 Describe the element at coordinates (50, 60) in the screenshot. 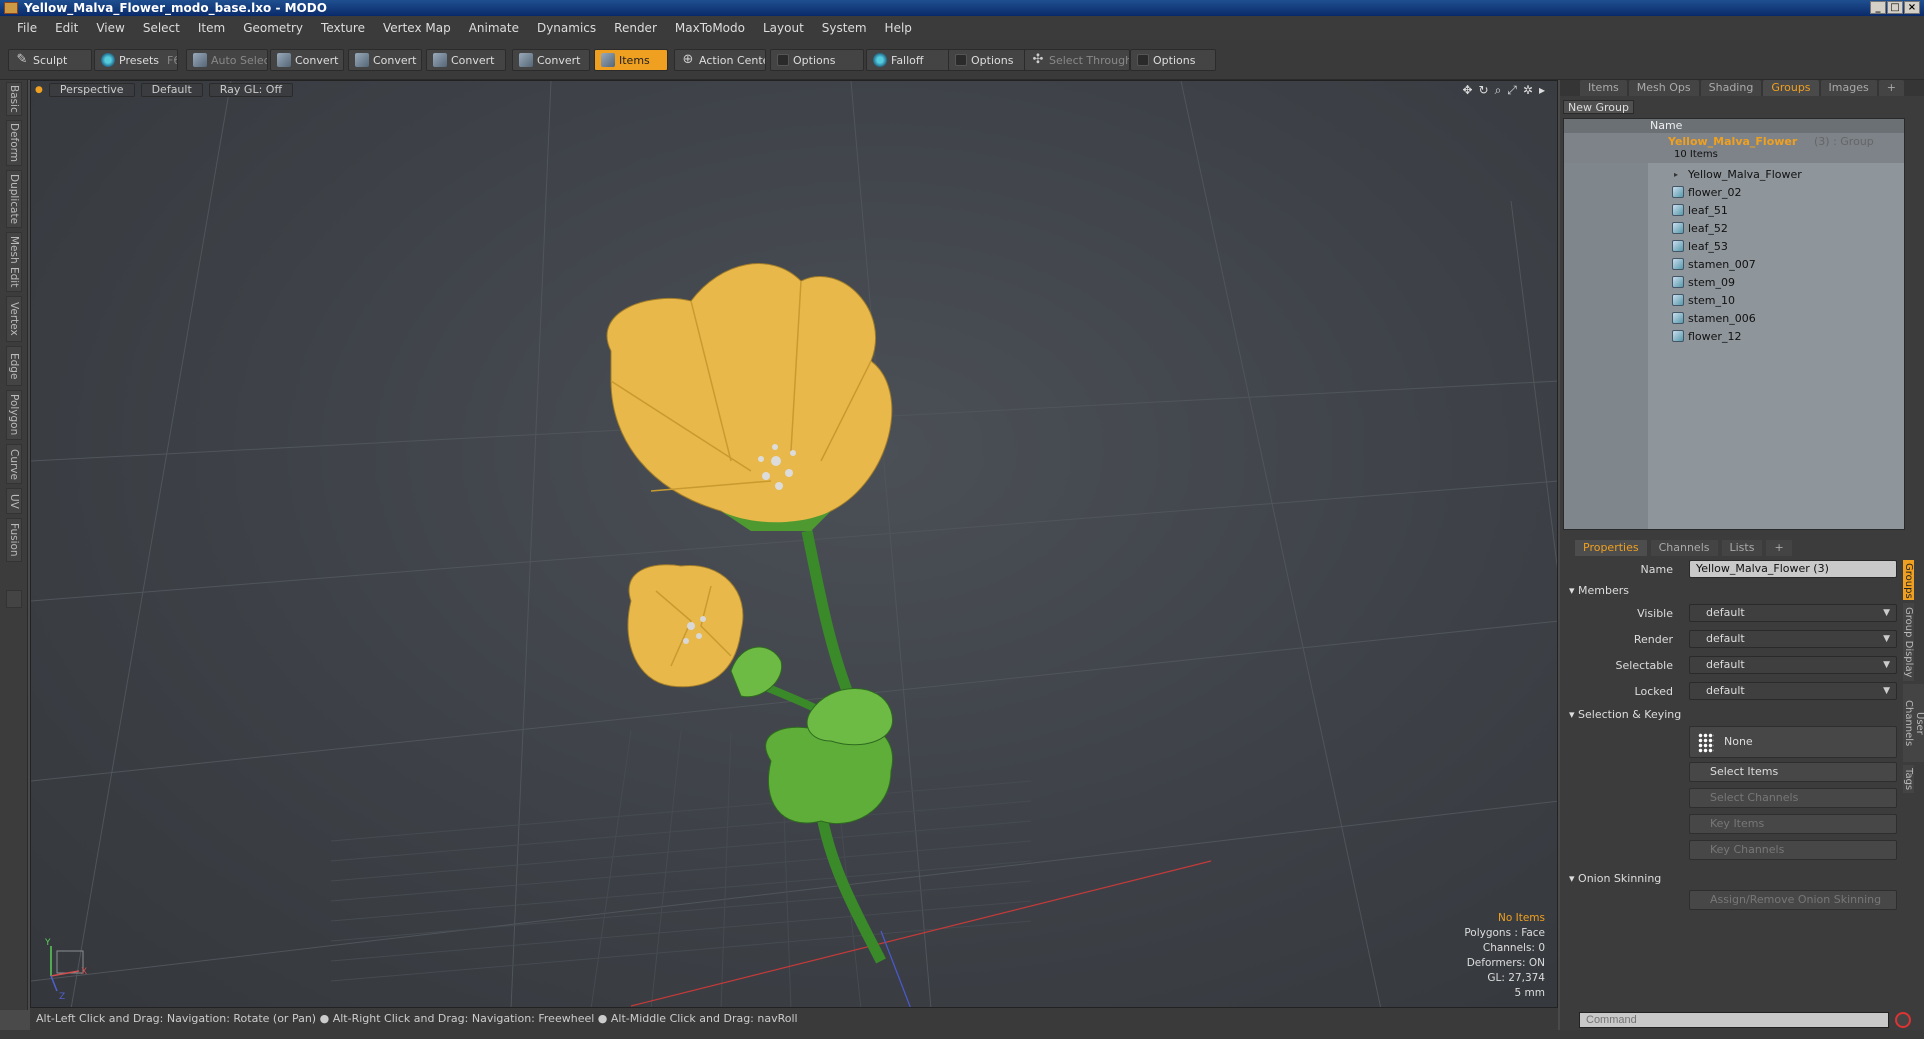

I see `sculpt-button: ✎ Sculpt` at that location.